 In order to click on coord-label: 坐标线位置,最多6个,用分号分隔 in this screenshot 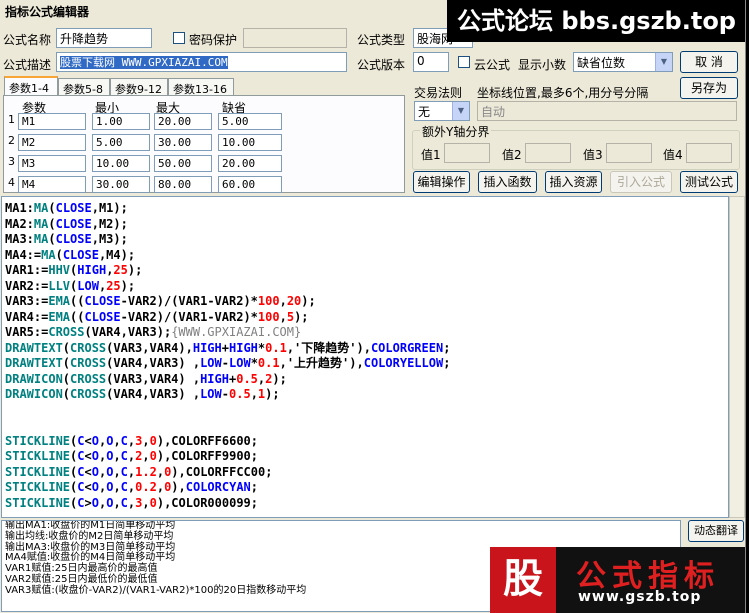, I will do `click(563, 93)`.